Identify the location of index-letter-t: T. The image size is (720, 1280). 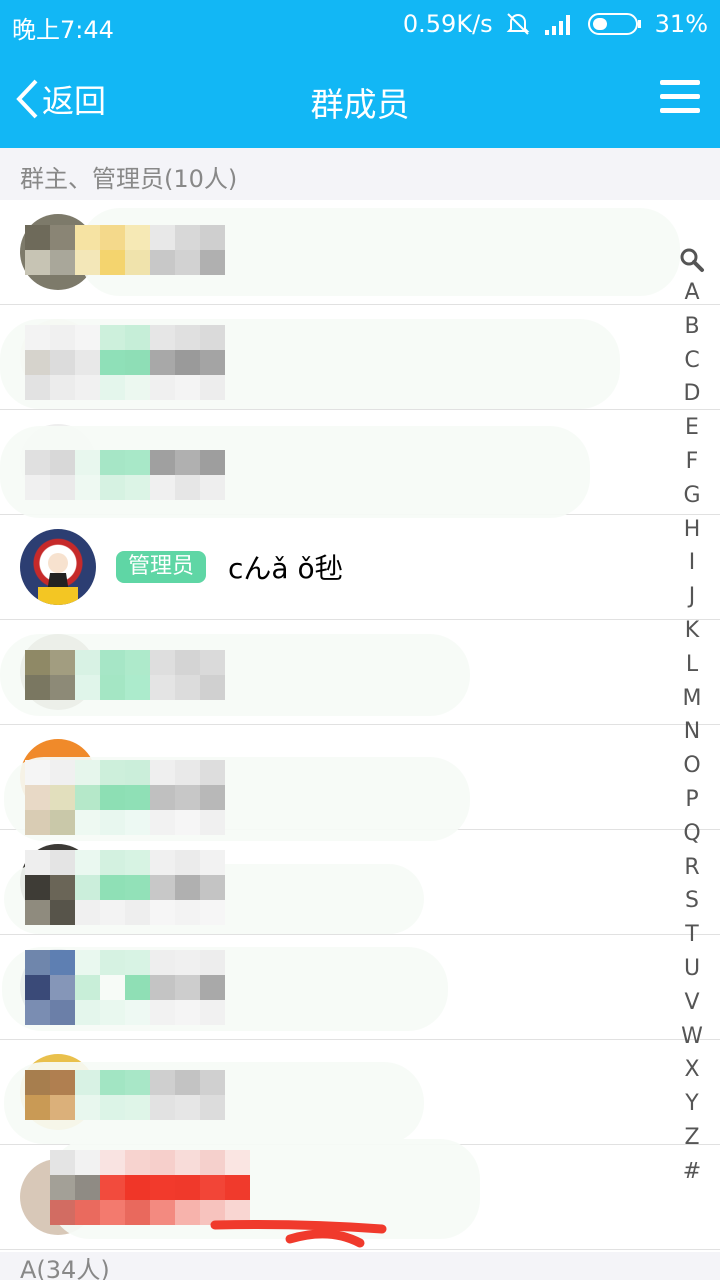
(692, 935).